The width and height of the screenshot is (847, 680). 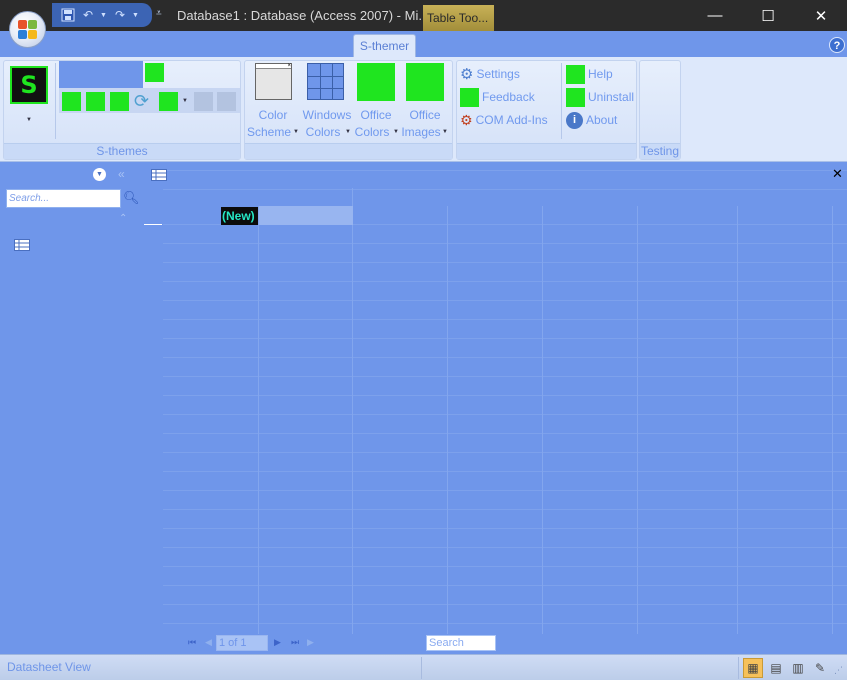 What do you see at coordinates (838, 670) in the screenshot?
I see `resize-grip-icon: ⋰` at bounding box center [838, 670].